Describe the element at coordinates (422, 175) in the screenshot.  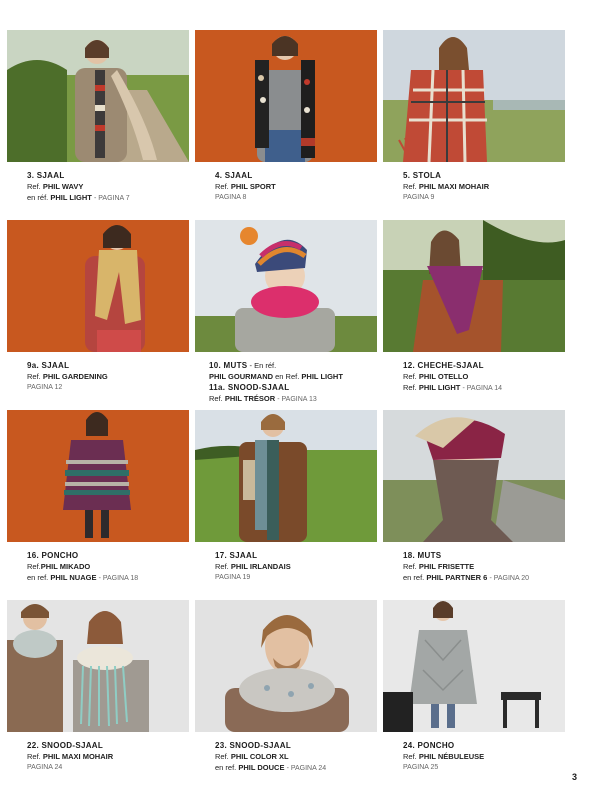
I see `item-title: 5. STOLA` at that location.